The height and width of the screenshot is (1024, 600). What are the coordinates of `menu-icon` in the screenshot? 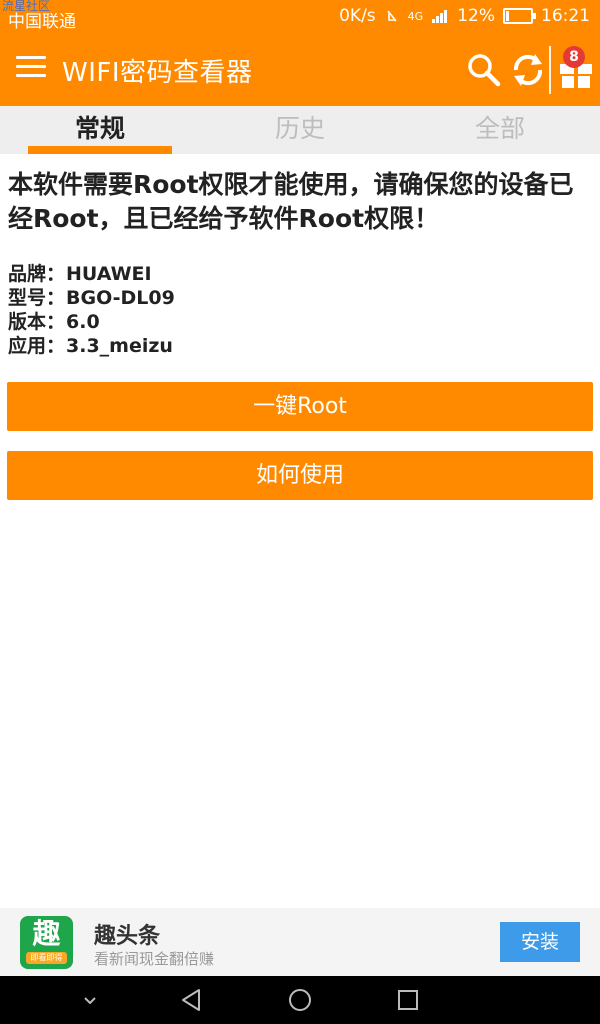 It's located at (31, 68).